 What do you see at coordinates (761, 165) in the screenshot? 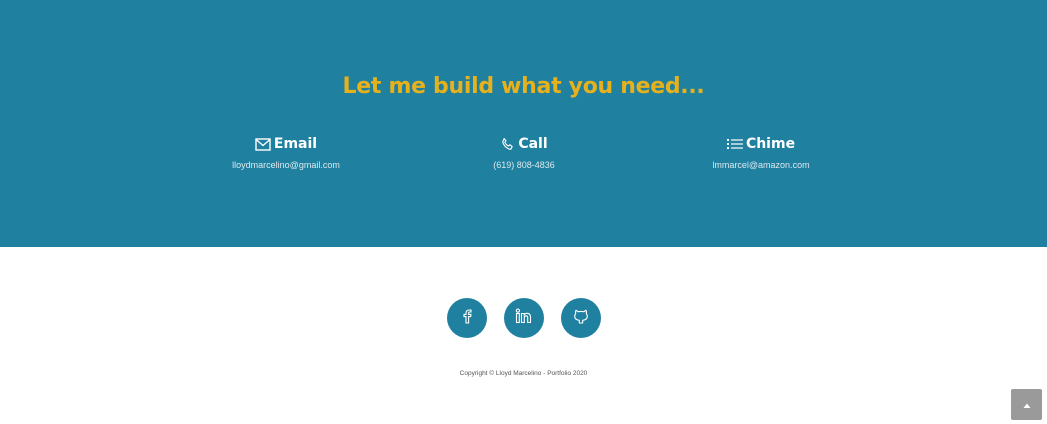
I see `chime-value: lmmarcel@amazon.com` at bounding box center [761, 165].